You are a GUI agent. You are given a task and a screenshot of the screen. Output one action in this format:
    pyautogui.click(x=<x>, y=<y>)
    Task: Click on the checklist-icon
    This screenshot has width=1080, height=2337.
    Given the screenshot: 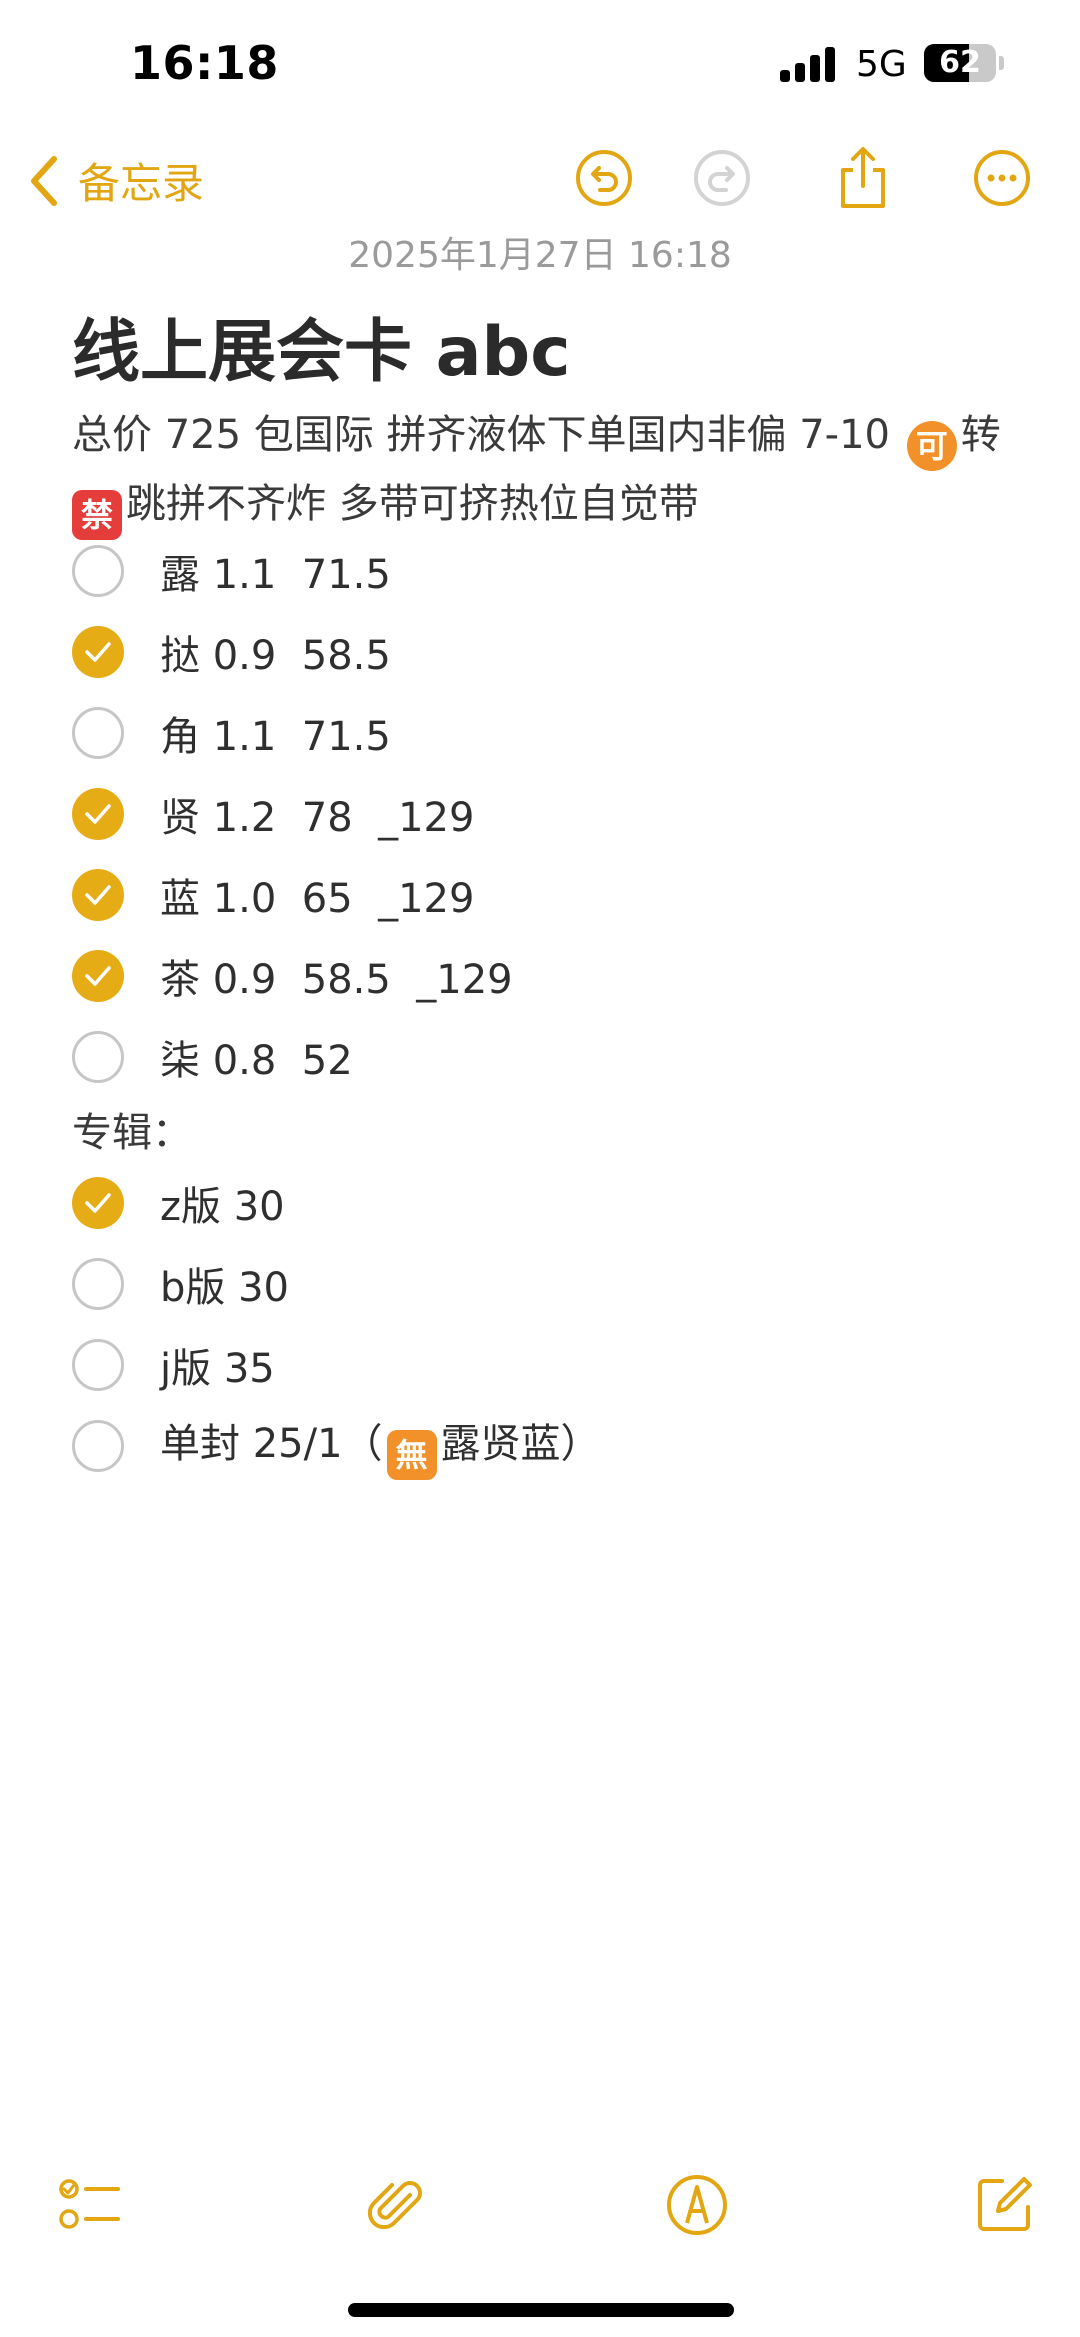 What is the action you would take?
    pyautogui.click(x=89, y=2204)
    